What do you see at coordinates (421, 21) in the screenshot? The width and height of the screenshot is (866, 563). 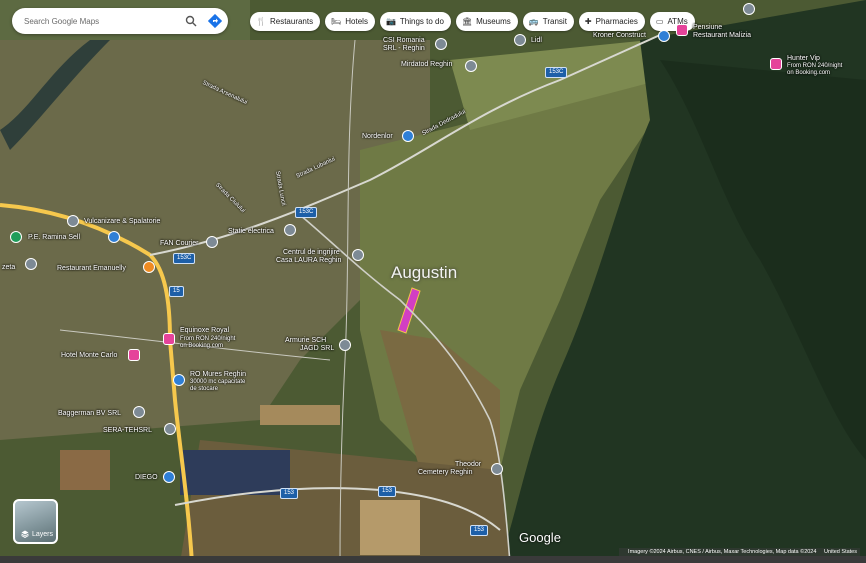 I see `chip-label: Things to do` at bounding box center [421, 21].